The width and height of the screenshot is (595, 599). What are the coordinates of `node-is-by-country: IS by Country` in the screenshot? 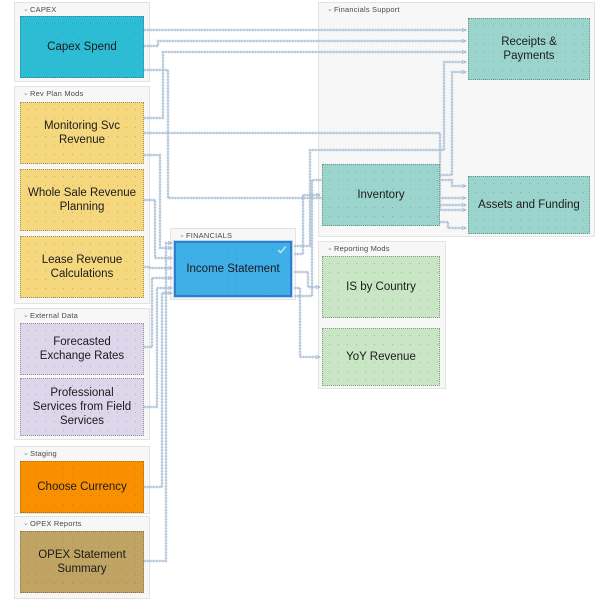 It's located at (381, 287).